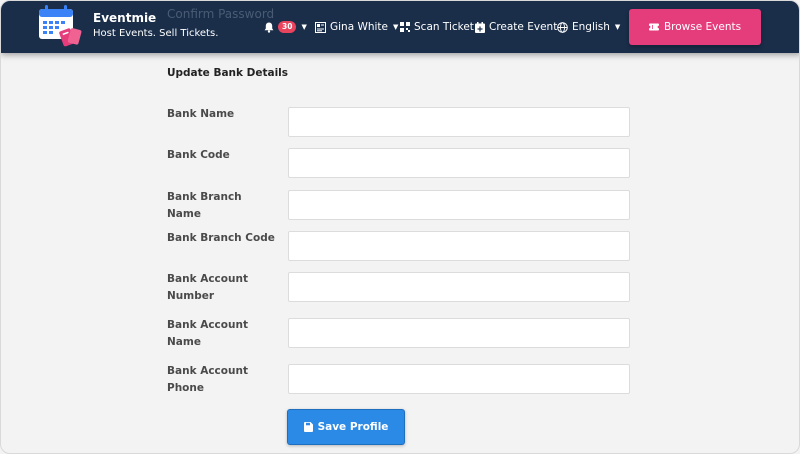  Describe the element at coordinates (198, 155) in the screenshot. I see `bank-code-label: Bank Code` at that location.